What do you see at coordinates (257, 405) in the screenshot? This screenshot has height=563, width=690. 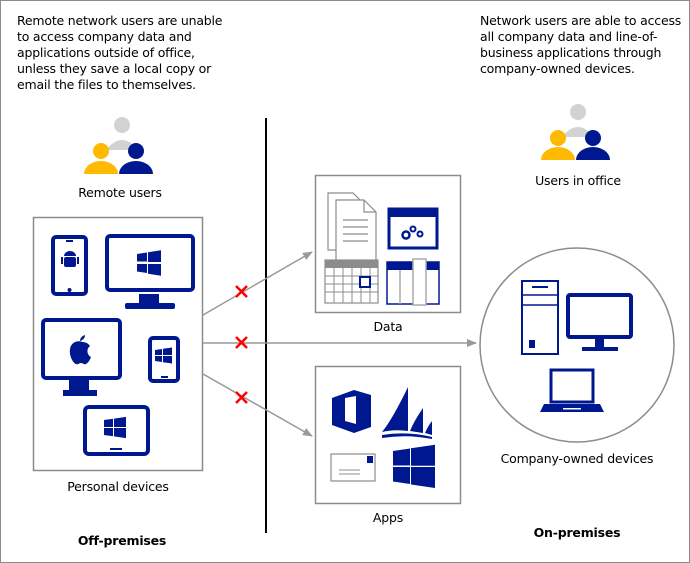 I see `arrow-to-apps` at bounding box center [257, 405].